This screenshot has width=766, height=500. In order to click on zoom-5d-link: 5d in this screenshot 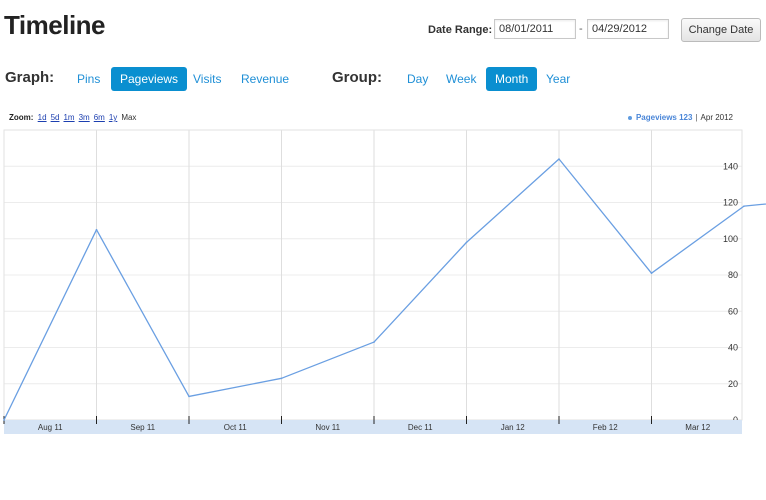, I will do `click(55, 117)`.